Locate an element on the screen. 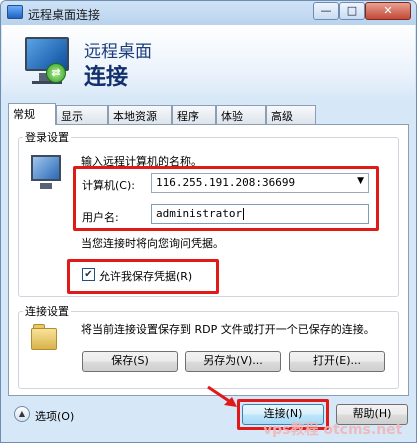  banner-headline: 连接 is located at coordinates (106, 77).